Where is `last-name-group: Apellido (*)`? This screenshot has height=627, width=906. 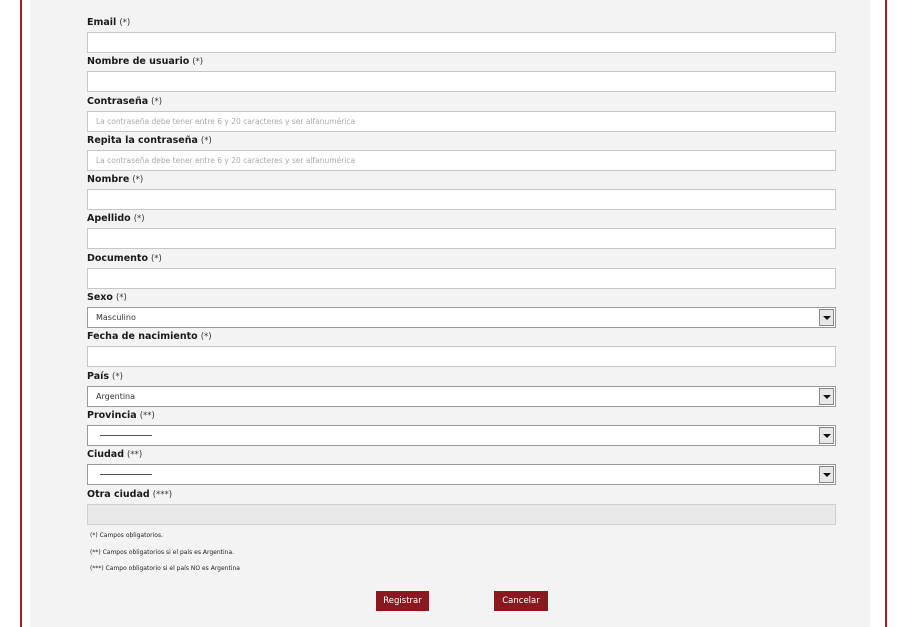 last-name-group: Apellido (*) is located at coordinates (461, 230).